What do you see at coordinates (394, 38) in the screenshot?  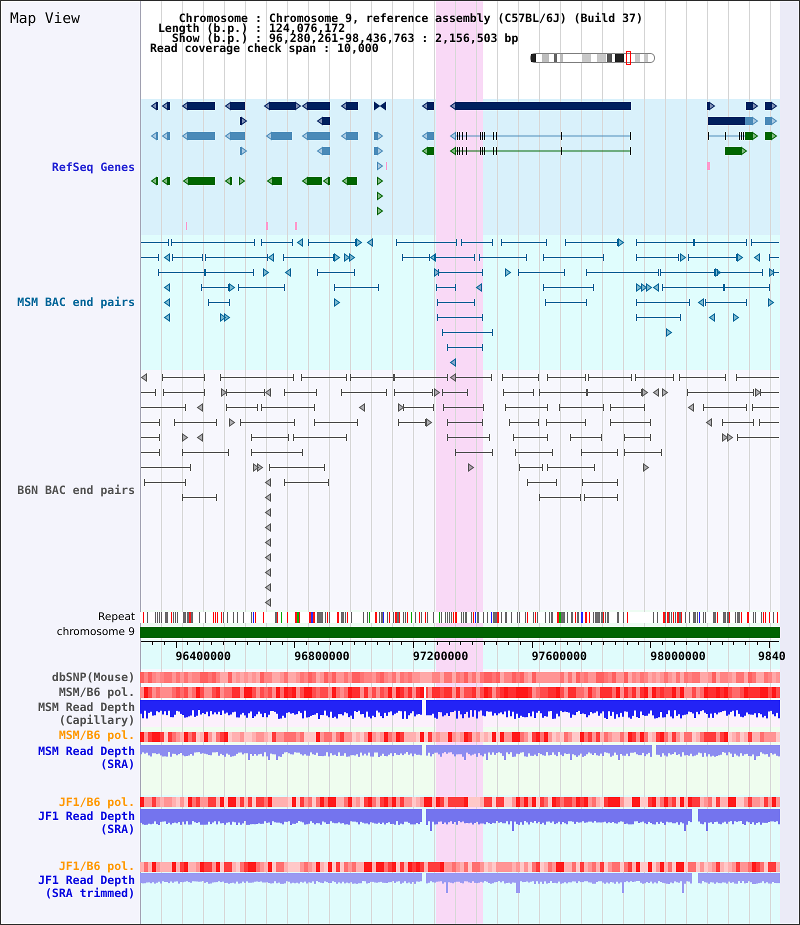 I see `info-value: 96,280,261-98,436,763 : 2,156,503 bp` at bounding box center [394, 38].